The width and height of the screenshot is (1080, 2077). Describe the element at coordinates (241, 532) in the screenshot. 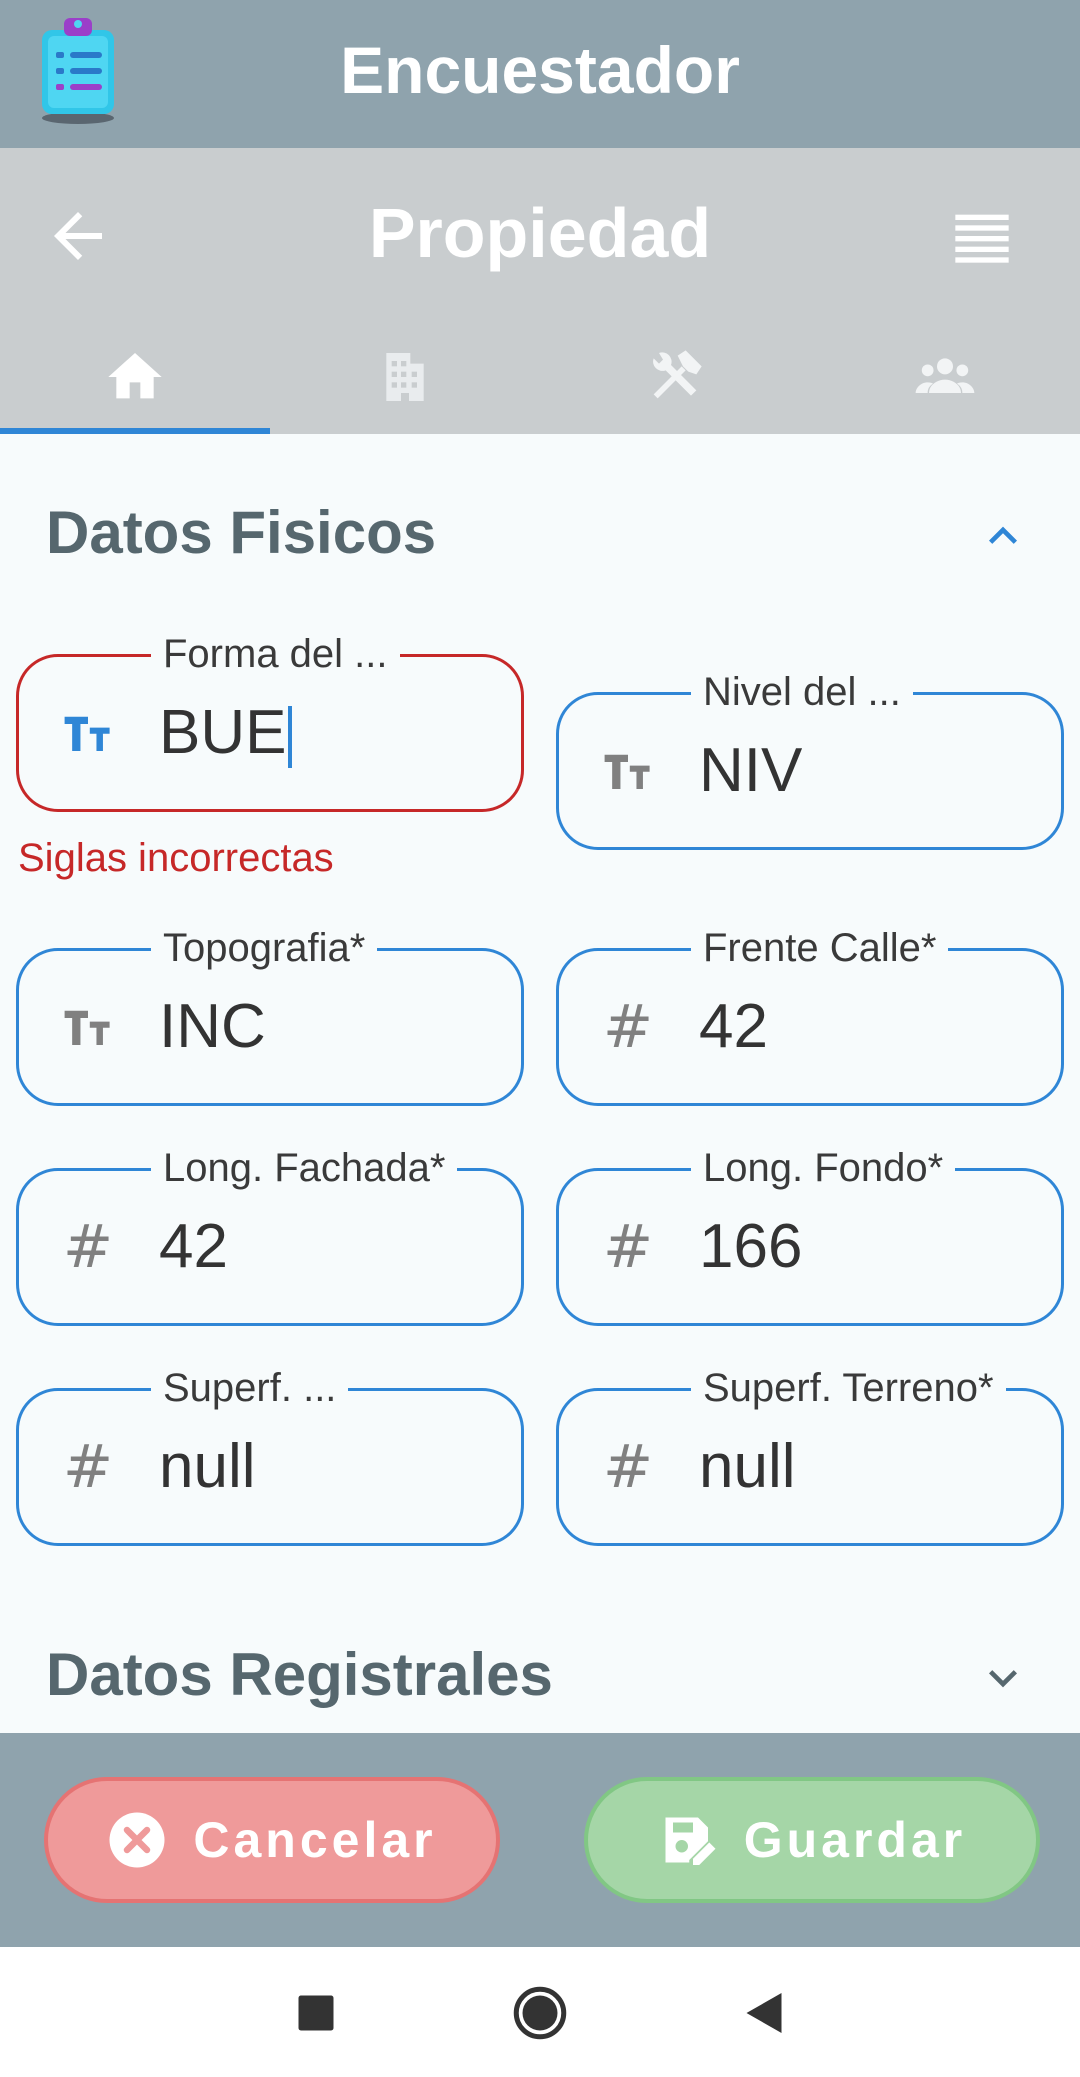

I see `section-title: Datos Fisicos` at that location.